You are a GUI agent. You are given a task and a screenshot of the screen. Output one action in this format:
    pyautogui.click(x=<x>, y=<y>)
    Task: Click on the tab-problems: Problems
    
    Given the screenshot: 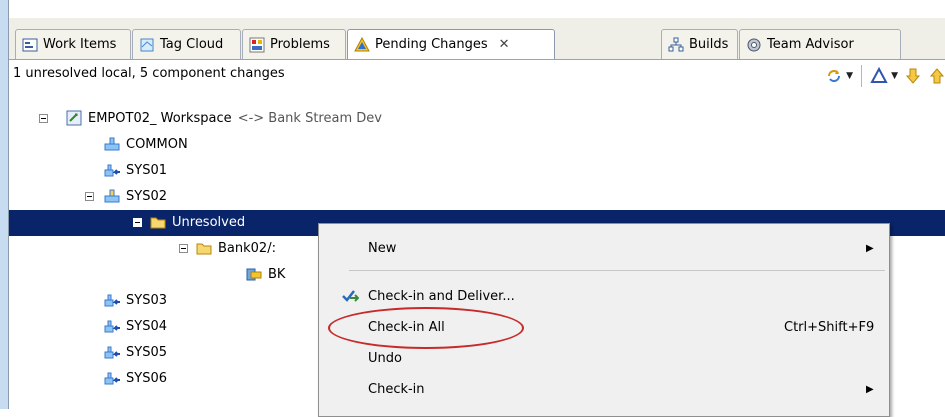 What is the action you would take?
    pyautogui.click(x=294, y=44)
    